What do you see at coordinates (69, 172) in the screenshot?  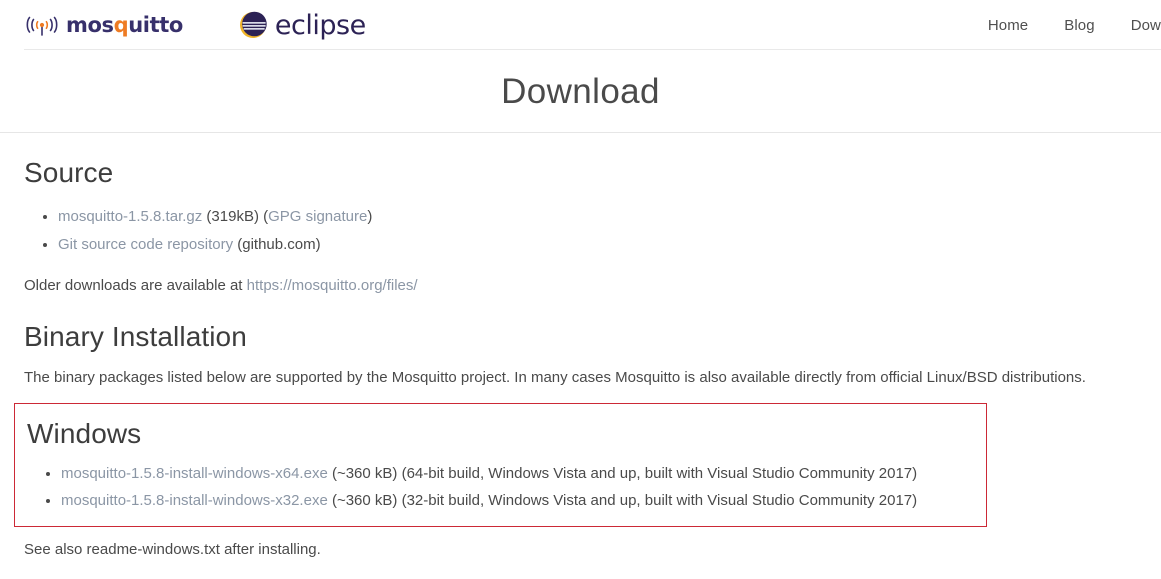 I see `source-heading: Source` at bounding box center [69, 172].